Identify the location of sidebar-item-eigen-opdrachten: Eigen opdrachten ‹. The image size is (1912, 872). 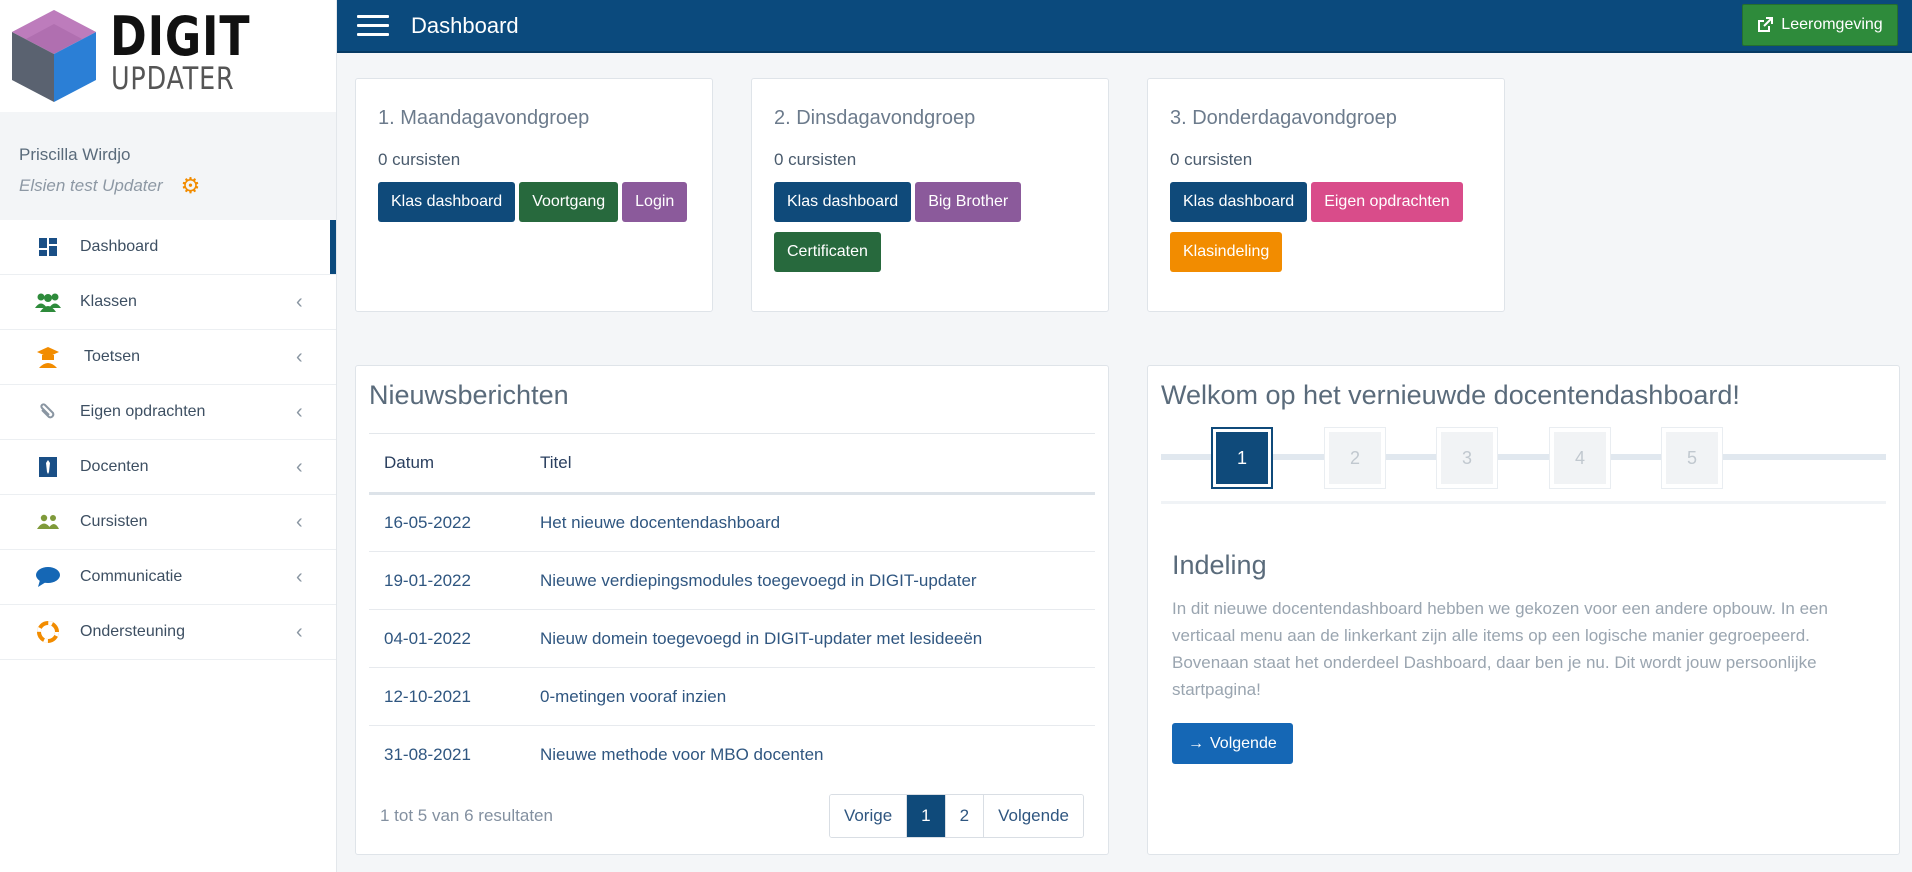
(168, 412).